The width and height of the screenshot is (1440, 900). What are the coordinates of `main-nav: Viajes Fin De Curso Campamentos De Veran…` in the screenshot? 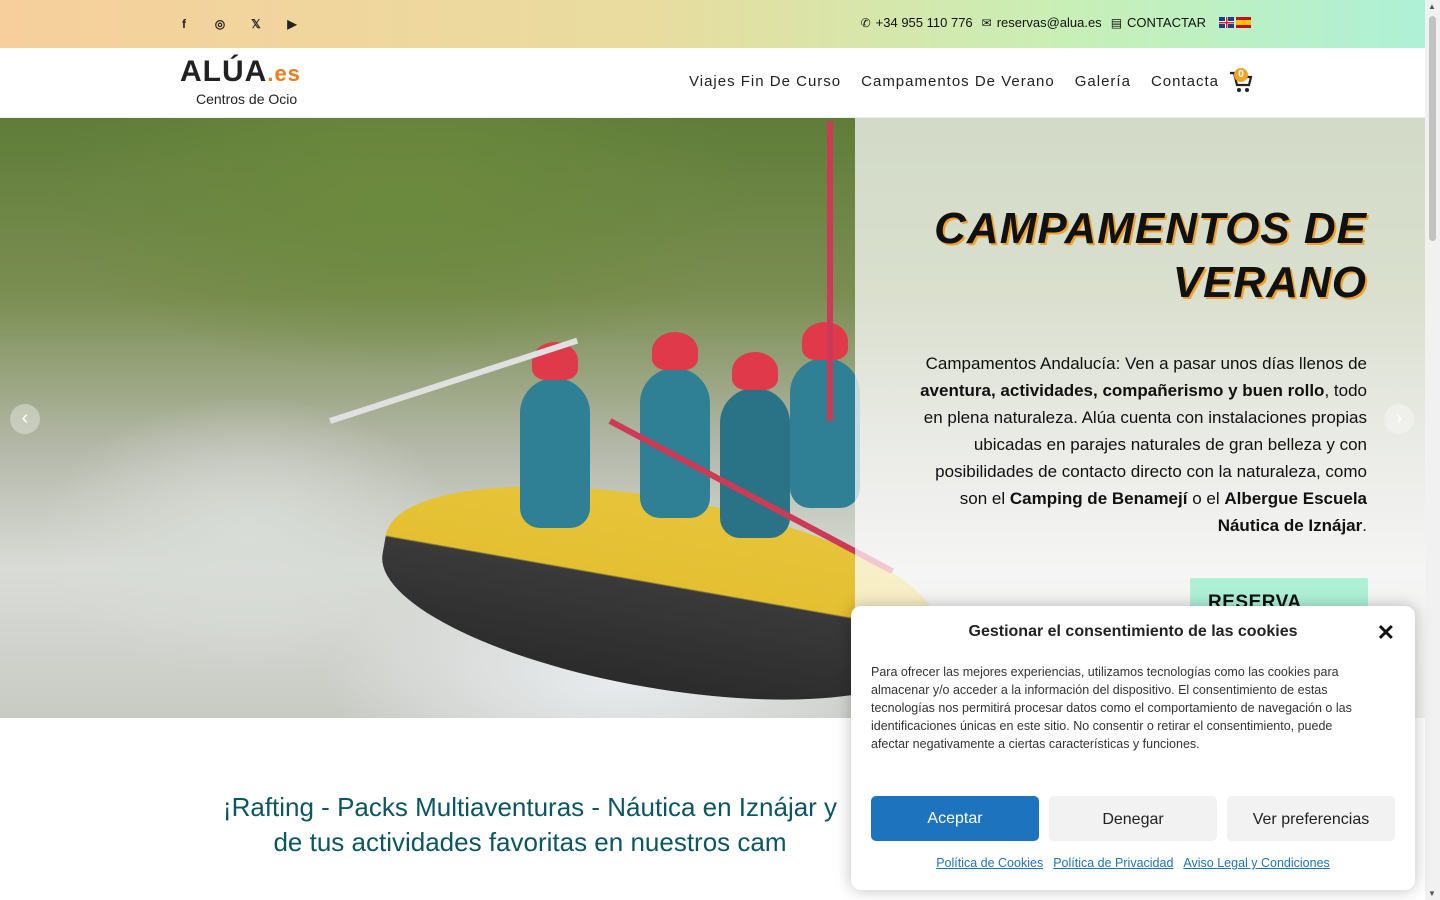 It's located at (954, 81).